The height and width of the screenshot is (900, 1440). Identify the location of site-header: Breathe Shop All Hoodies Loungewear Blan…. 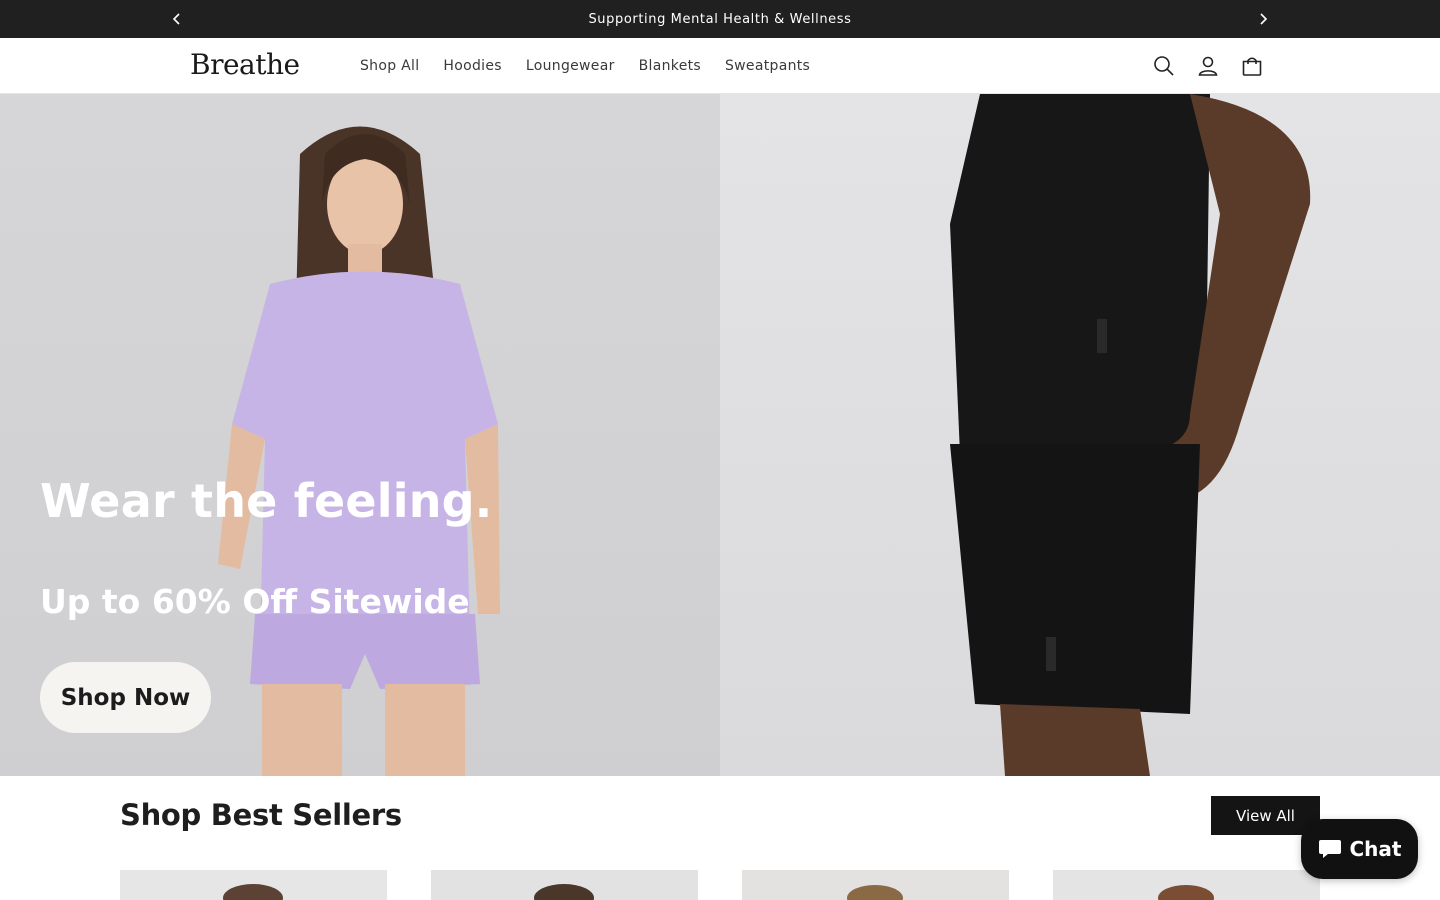
(720, 66).